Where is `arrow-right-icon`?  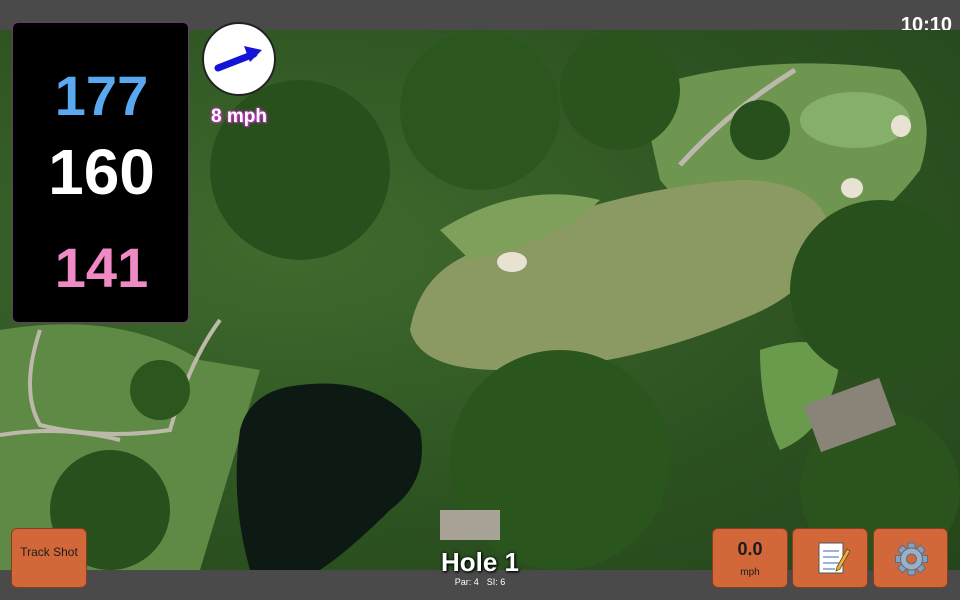 arrow-right-icon is located at coordinates (238, 59).